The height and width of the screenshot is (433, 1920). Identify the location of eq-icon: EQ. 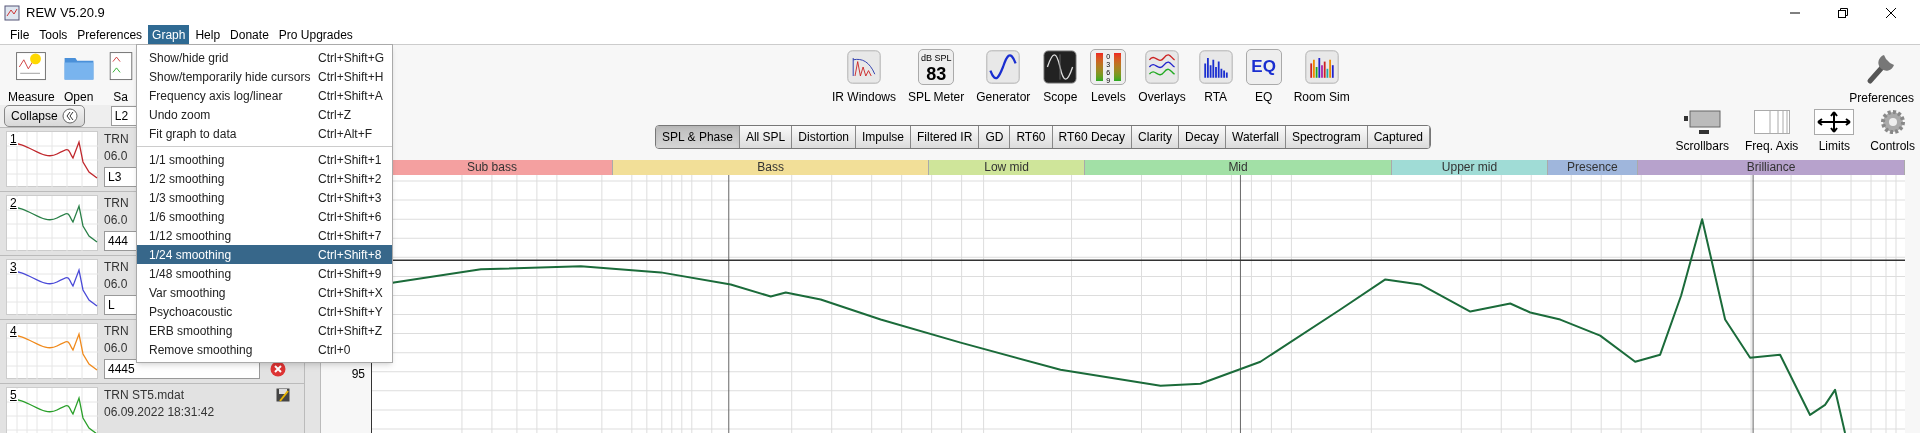
(1263, 67).